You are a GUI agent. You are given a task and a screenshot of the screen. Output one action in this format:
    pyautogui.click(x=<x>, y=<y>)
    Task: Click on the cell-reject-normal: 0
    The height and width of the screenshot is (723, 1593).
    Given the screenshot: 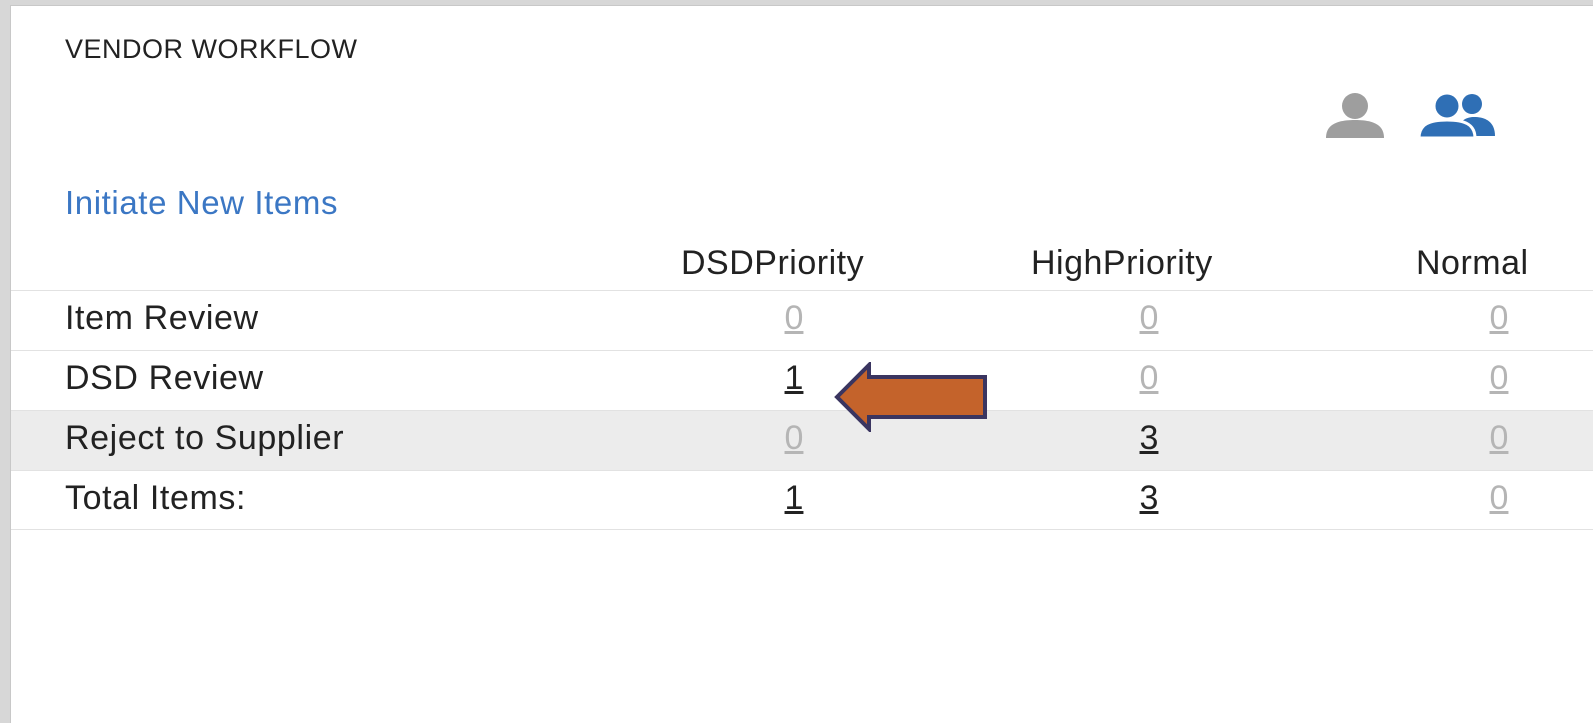 What is the action you would take?
    pyautogui.click(x=1499, y=438)
    